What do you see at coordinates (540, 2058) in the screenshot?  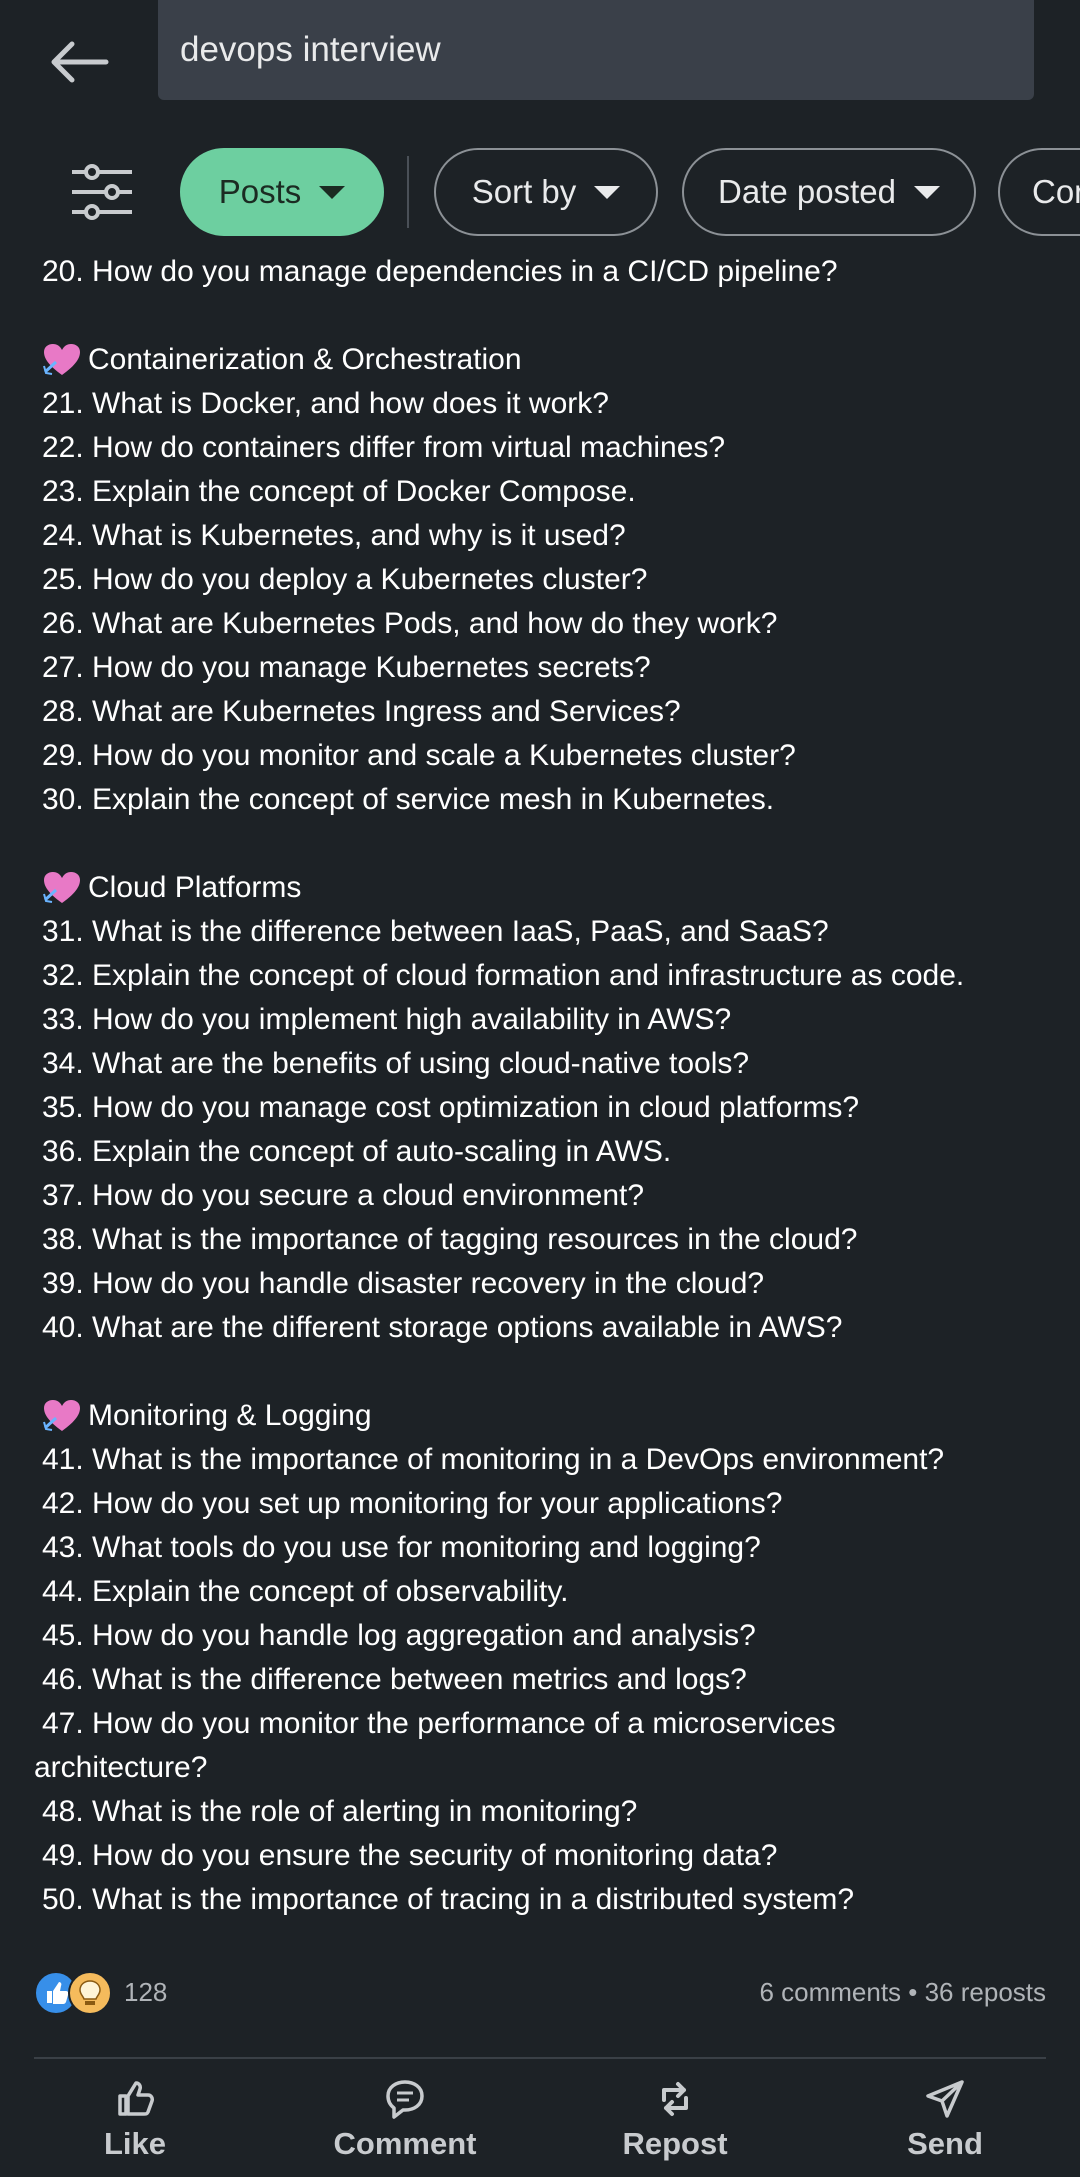 I see `divider` at bounding box center [540, 2058].